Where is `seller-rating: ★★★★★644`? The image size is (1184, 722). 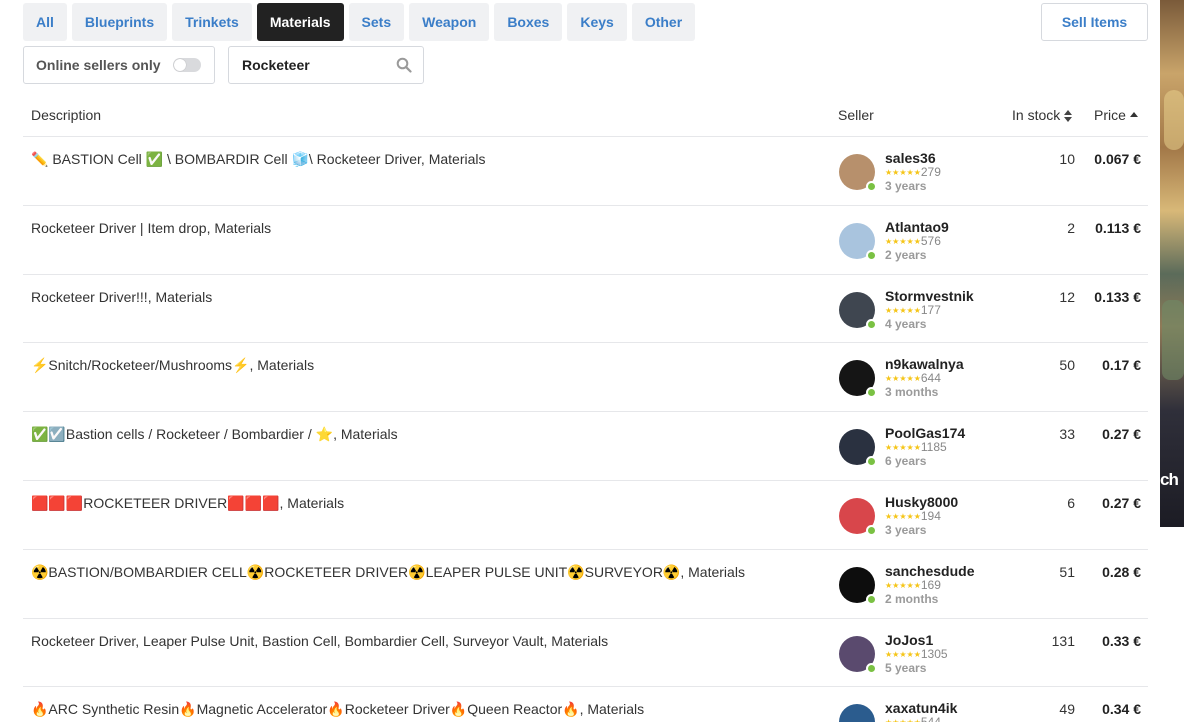 seller-rating: ★★★★★644 is located at coordinates (913, 378).